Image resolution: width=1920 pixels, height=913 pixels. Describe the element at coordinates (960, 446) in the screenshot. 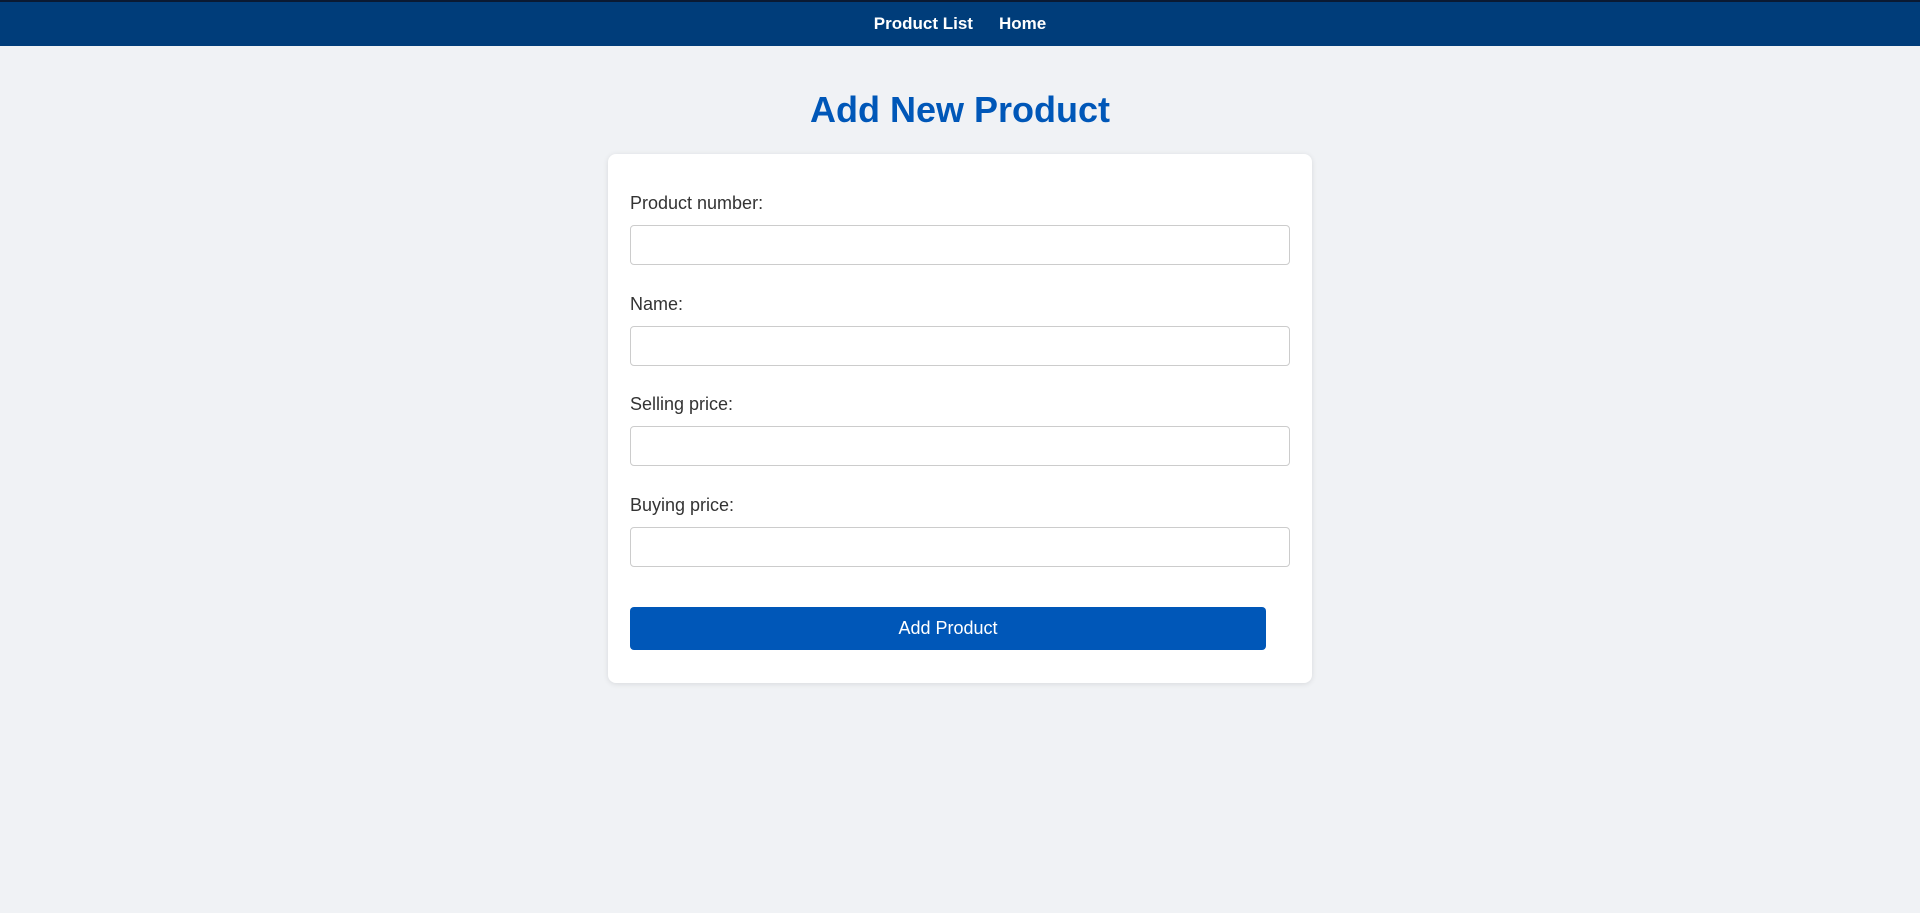

I see `selling-price-input` at that location.